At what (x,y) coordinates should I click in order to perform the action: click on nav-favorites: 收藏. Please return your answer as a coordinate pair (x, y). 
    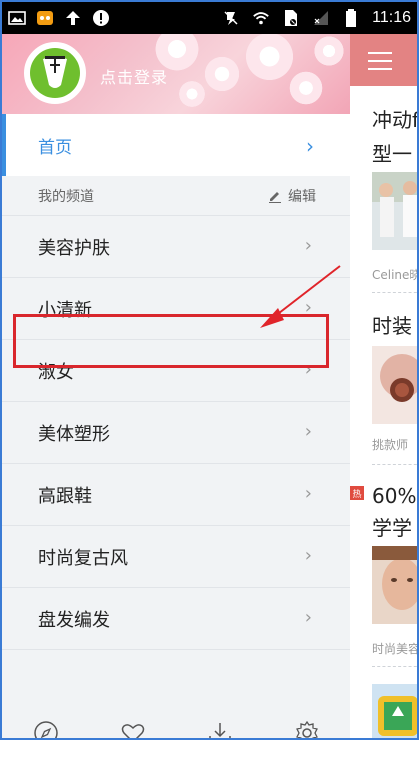
    Looking at the image, I should click on (132, 724).